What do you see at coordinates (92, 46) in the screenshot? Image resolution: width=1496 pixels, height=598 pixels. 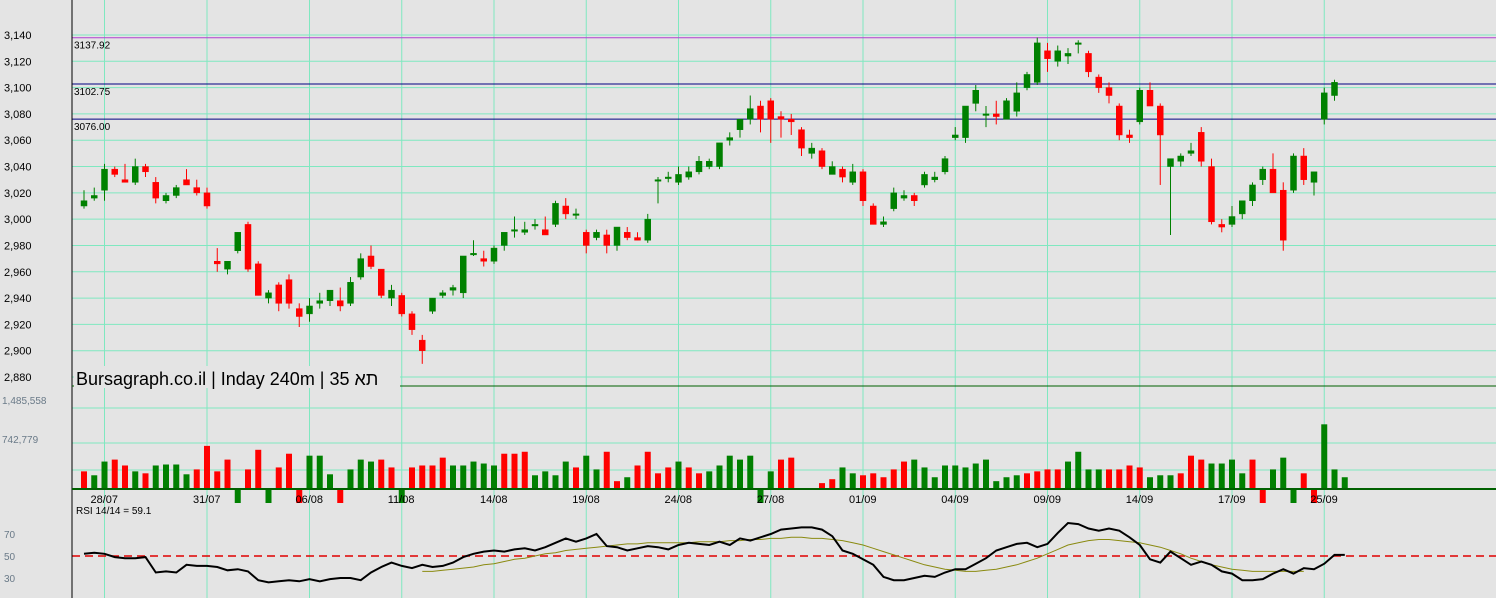 I see `price-level-label: 3137.92` at bounding box center [92, 46].